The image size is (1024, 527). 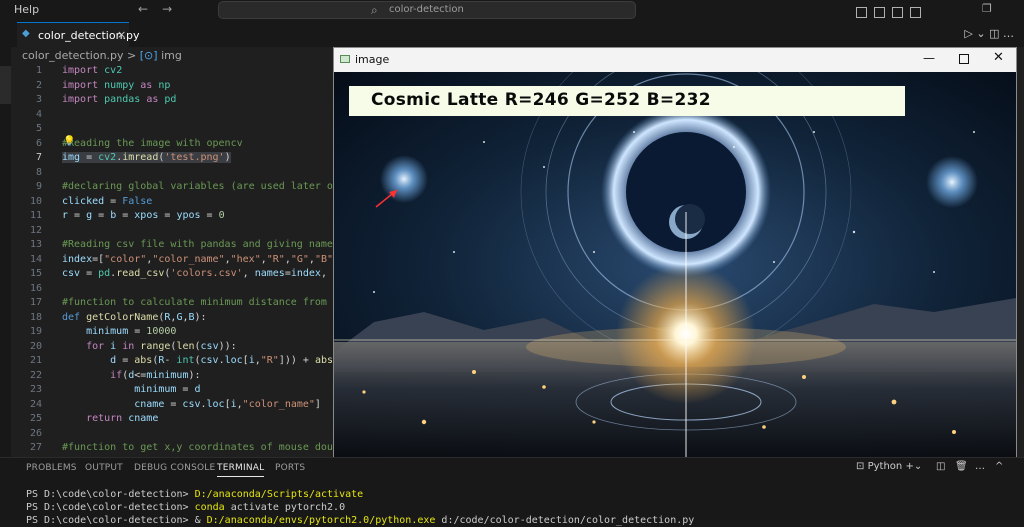 I want to click on image-window-titlebar: image — ✕, so click(x=675, y=60).